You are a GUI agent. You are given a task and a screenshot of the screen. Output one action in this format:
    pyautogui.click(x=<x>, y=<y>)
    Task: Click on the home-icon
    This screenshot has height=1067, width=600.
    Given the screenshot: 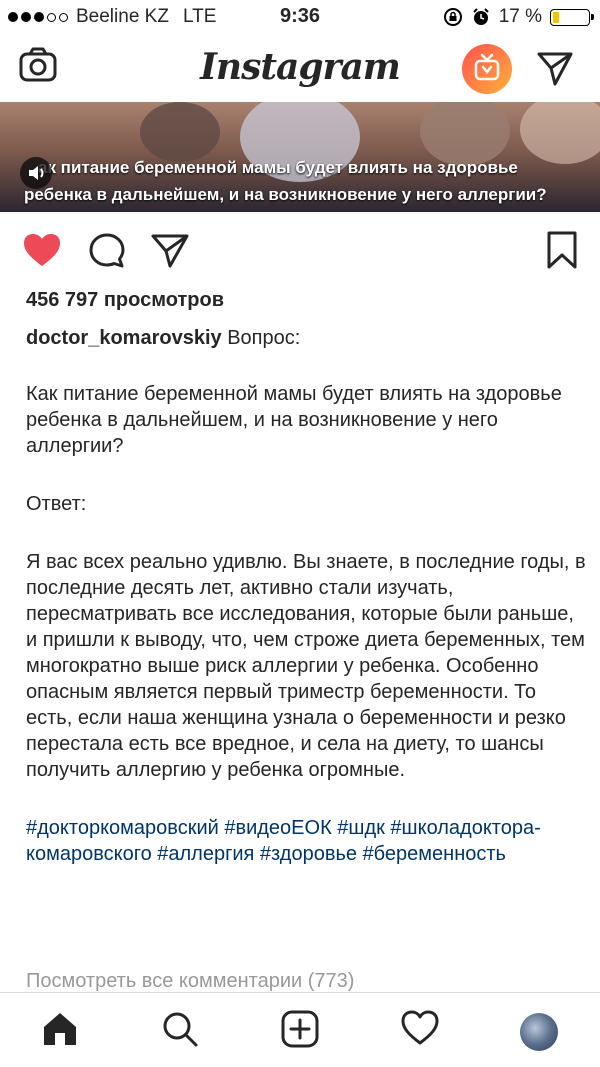 What is the action you would take?
    pyautogui.click(x=60, y=1031)
    